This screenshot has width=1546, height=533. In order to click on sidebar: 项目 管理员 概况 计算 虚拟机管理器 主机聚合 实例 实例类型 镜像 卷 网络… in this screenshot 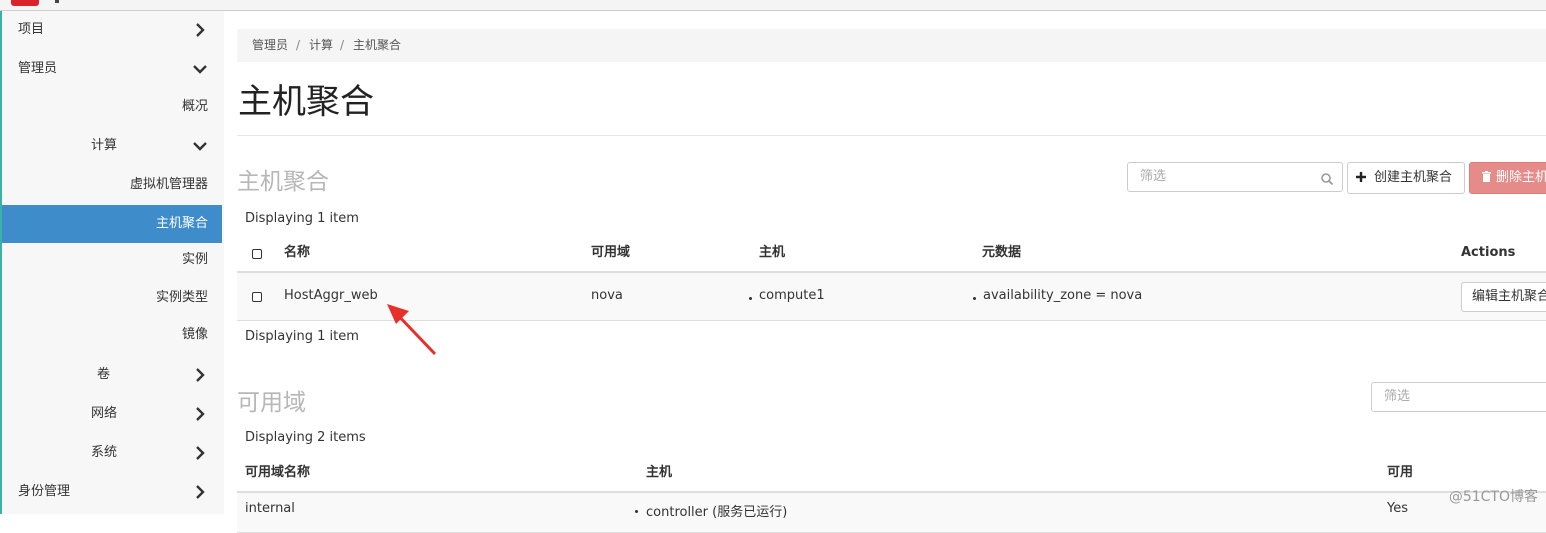, I will do `click(112, 262)`.